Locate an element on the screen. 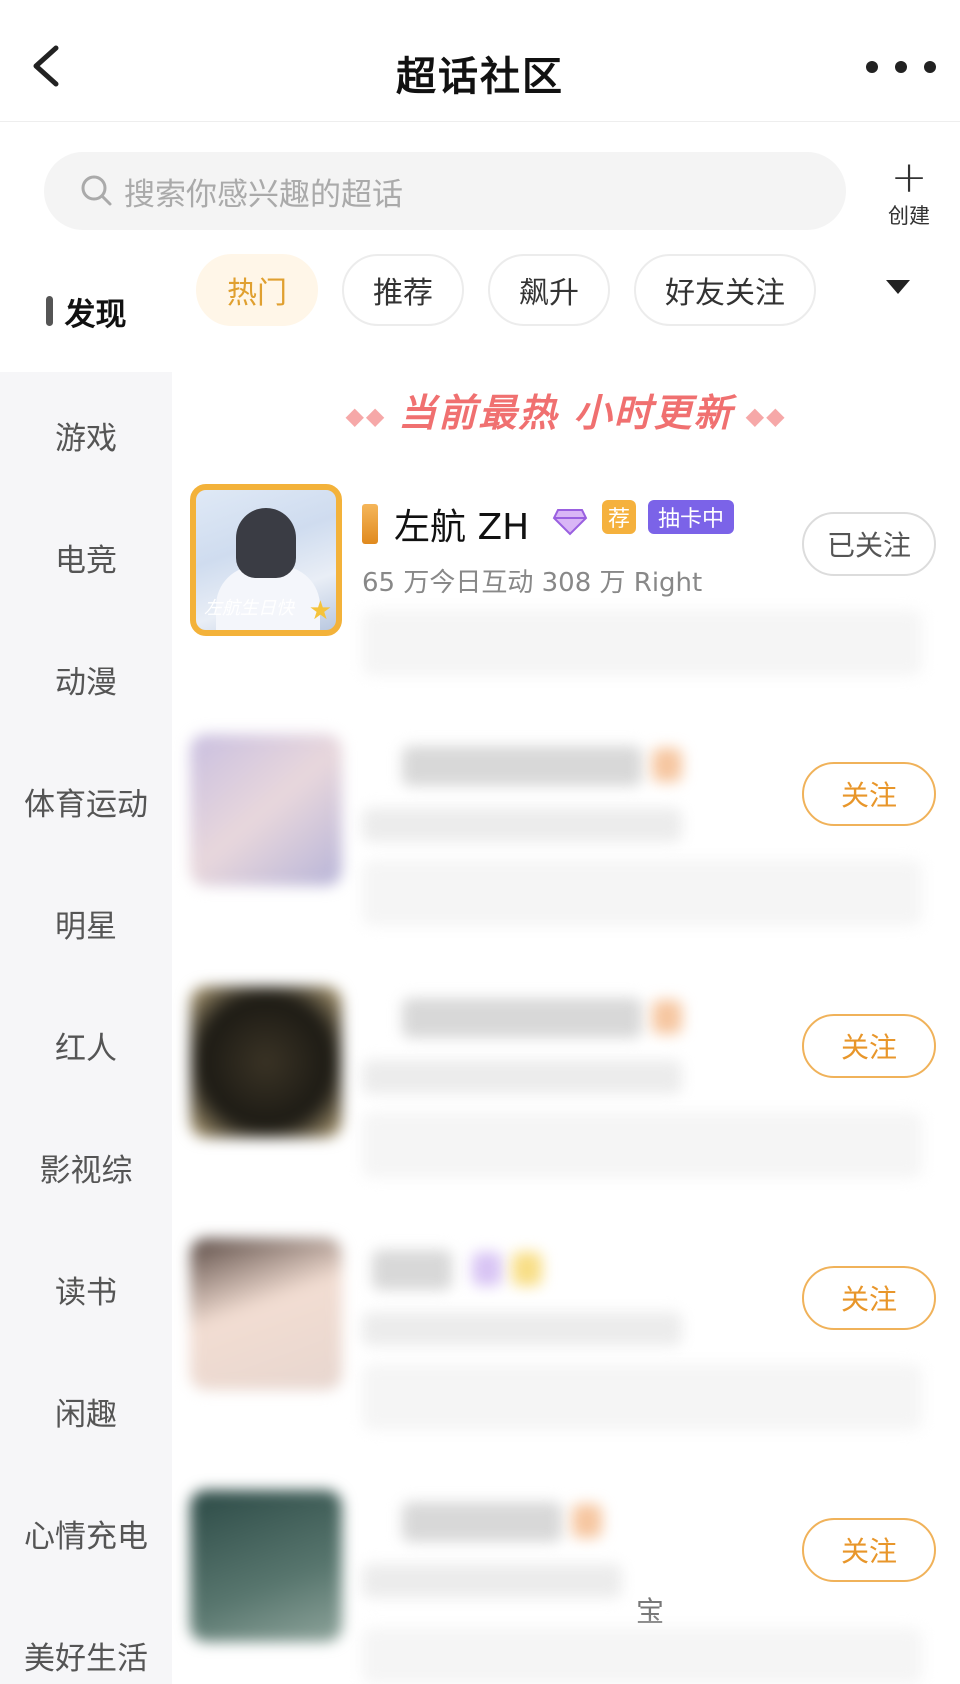 The height and width of the screenshot is (1684, 960). sidebar-item-discover: 发现 is located at coordinates (86, 311).